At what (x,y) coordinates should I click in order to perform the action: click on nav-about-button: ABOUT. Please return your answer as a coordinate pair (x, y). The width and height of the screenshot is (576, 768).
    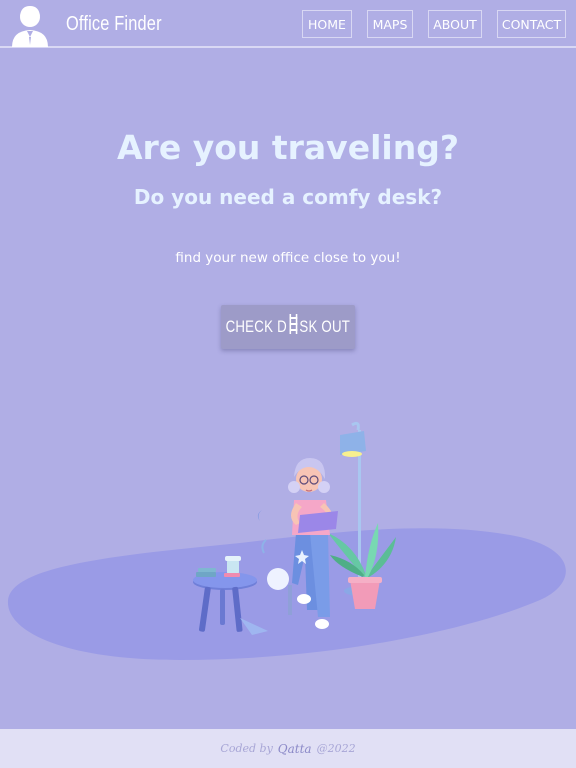
    Looking at the image, I should click on (455, 24).